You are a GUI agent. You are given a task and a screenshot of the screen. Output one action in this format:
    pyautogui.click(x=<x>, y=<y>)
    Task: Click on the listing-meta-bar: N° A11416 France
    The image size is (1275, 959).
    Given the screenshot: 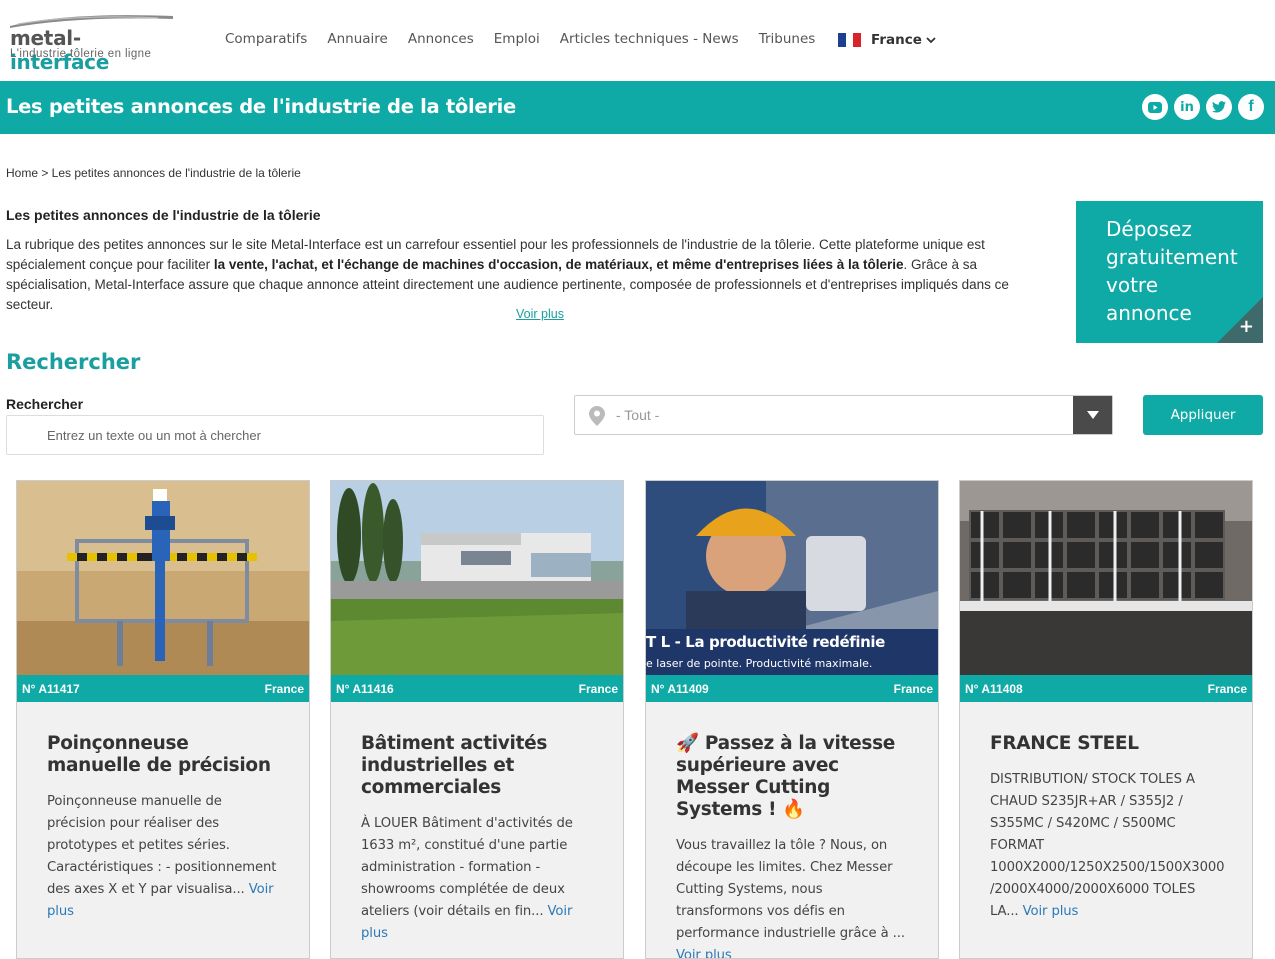 What is the action you would take?
    pyautogui.click(x=477, y=688)
    